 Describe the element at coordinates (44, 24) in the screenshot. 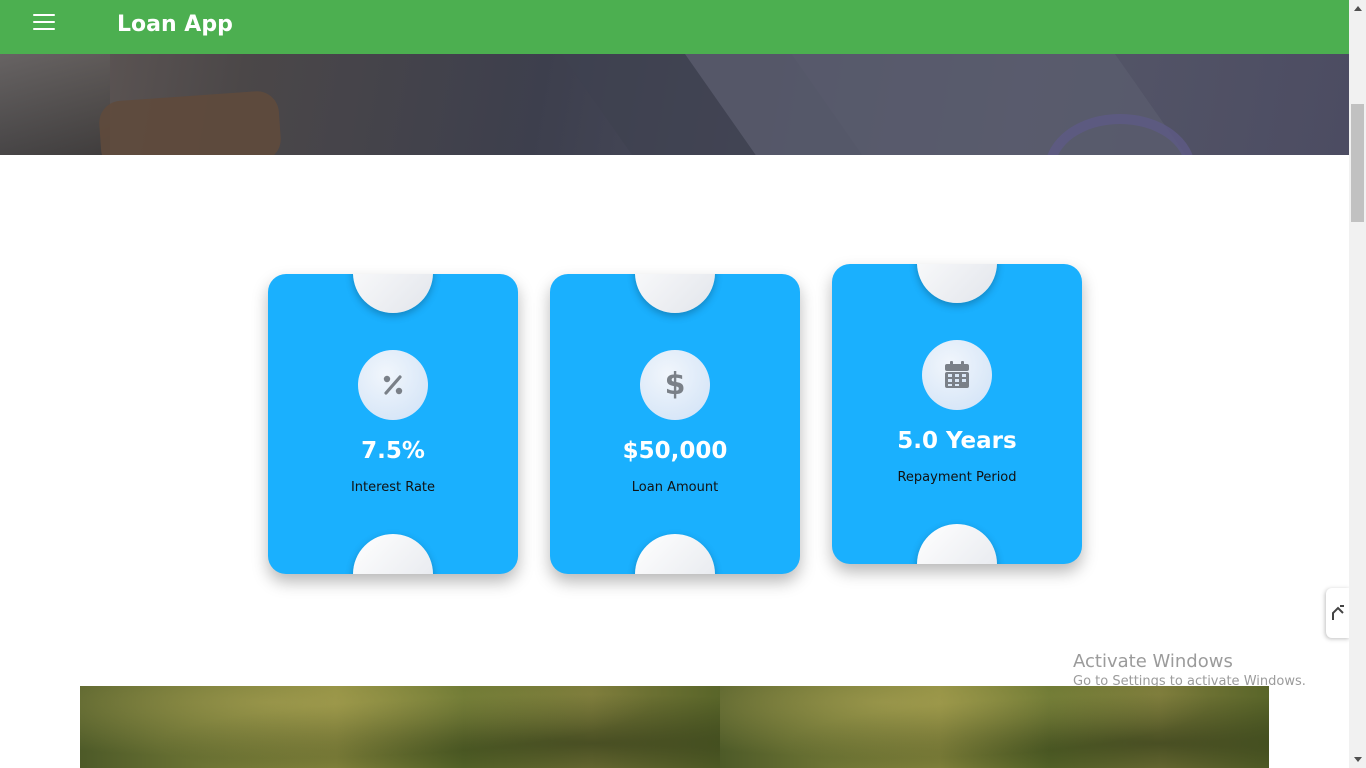

I see `menu-icon` at that location.